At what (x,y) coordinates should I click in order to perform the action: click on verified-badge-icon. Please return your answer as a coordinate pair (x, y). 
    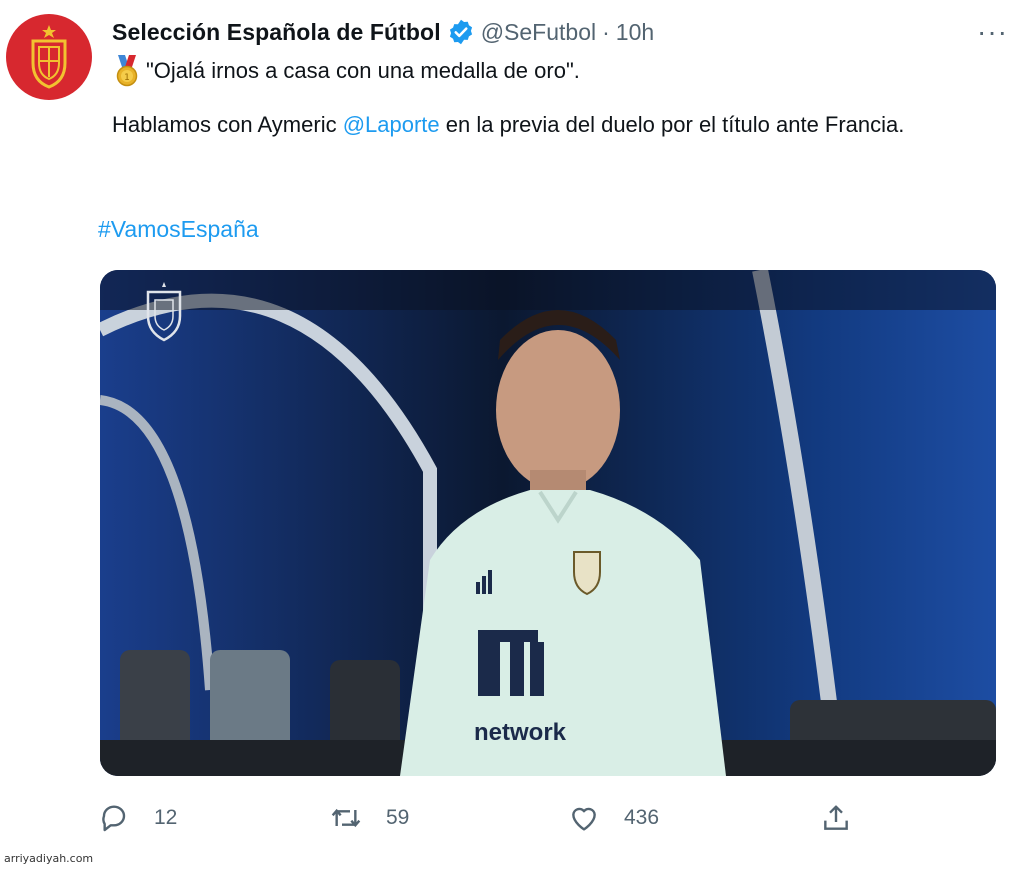
    Looking at the image, I should click on (460, 32).